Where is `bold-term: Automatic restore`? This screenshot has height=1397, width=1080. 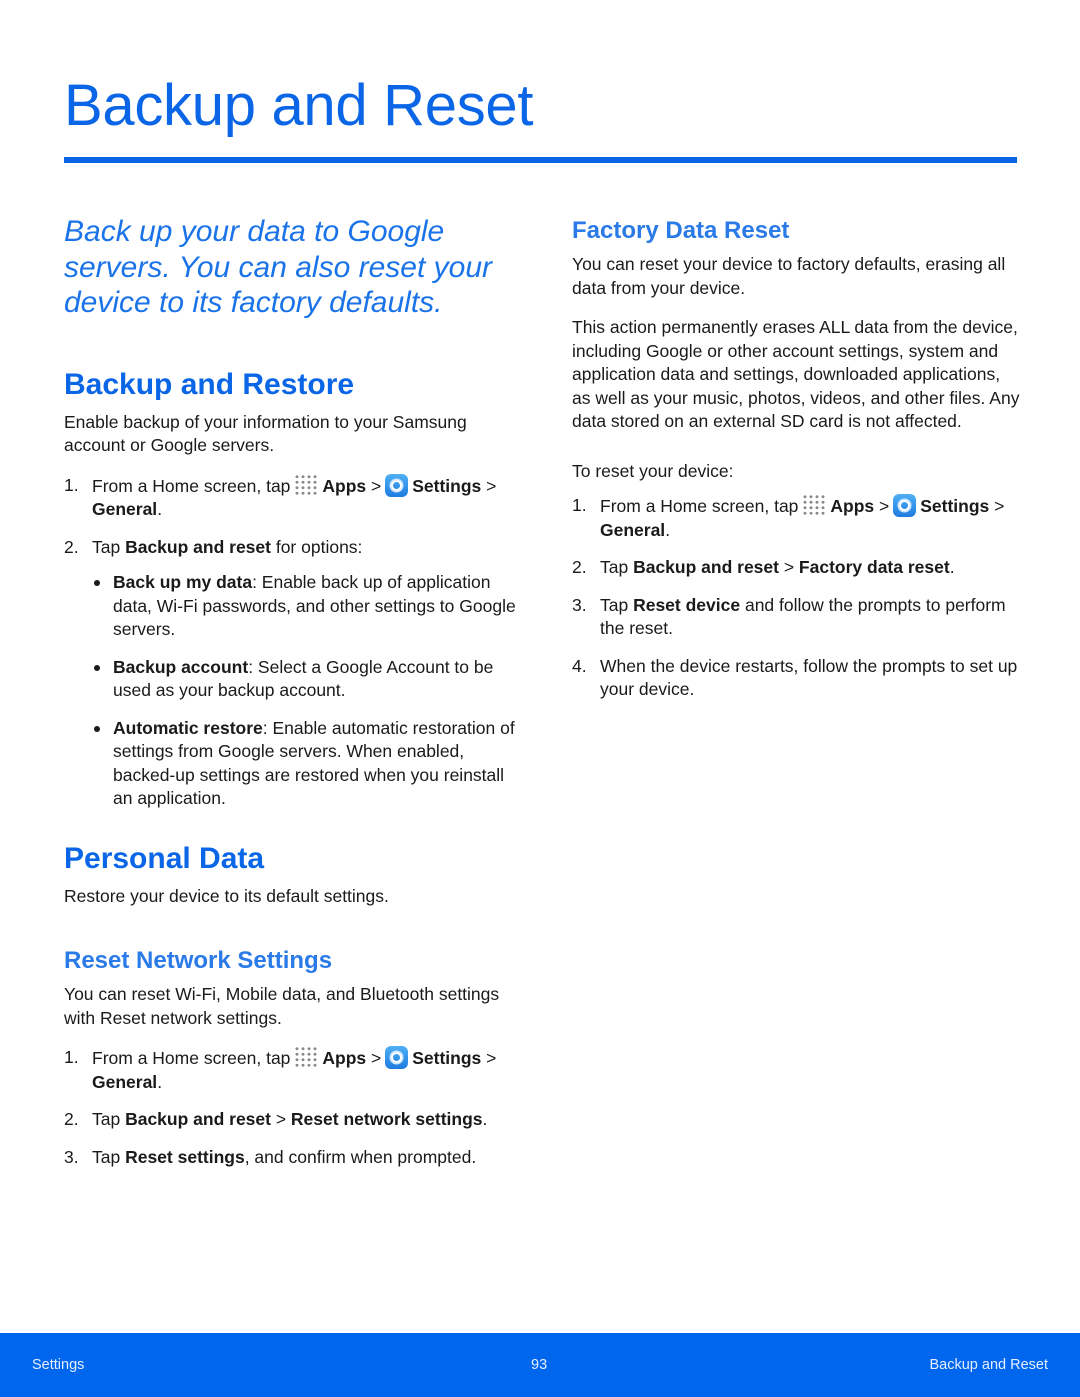 bold-term: Automatic restore is located at coordinates (188, 727).